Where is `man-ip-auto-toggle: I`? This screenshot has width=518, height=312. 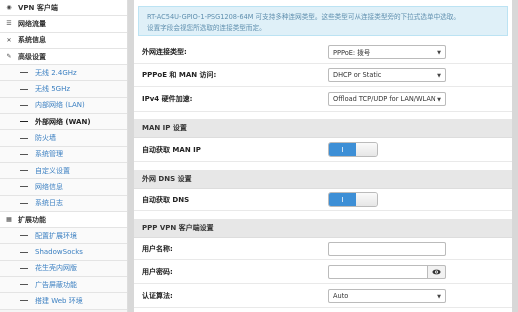
man-ip-auto-toggle: I is located at coordinates (353, 149).